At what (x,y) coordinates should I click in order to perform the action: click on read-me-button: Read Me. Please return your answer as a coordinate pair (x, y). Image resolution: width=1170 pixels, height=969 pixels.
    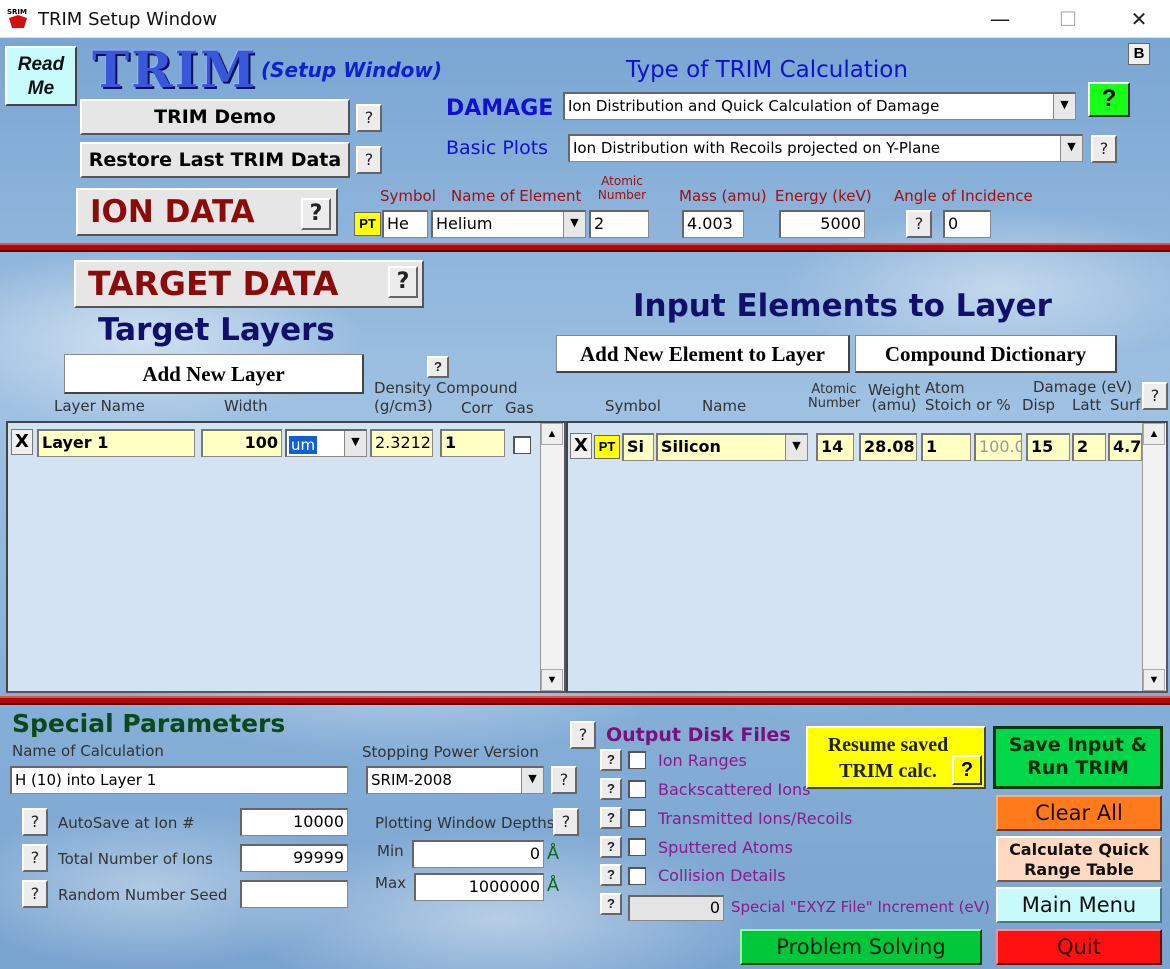
    Looking at the image, I should click on (41, 76).